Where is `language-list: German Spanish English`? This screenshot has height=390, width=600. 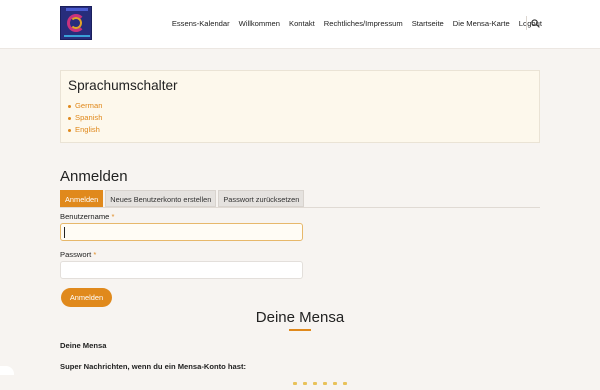
language-list: German Spanish English is located at coordinates (85, 118).